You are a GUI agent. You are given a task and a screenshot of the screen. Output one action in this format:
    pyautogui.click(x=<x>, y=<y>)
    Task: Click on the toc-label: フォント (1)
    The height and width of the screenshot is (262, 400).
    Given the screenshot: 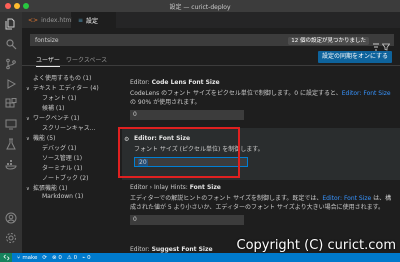 What is the action you would take?
    pyautogui.click(x=59, y=98)
    